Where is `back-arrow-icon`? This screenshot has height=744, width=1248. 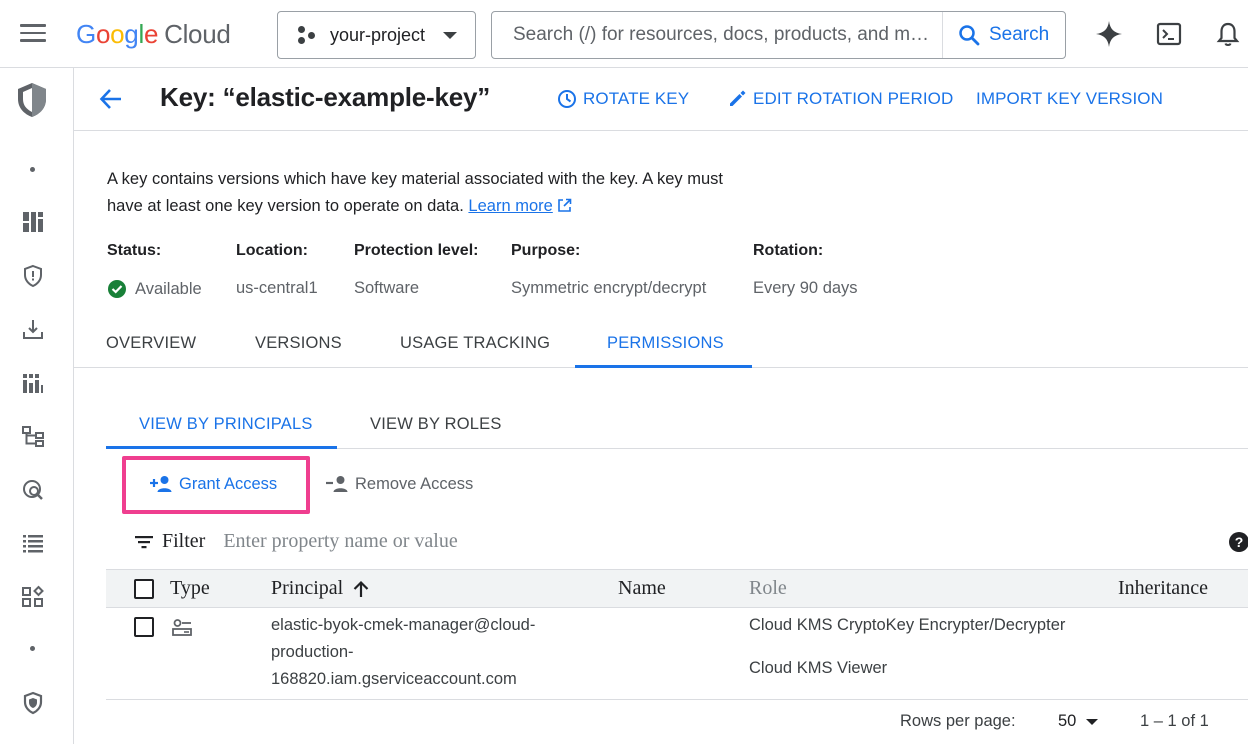
back-arrow-icon is located at coordinates (111, 99).